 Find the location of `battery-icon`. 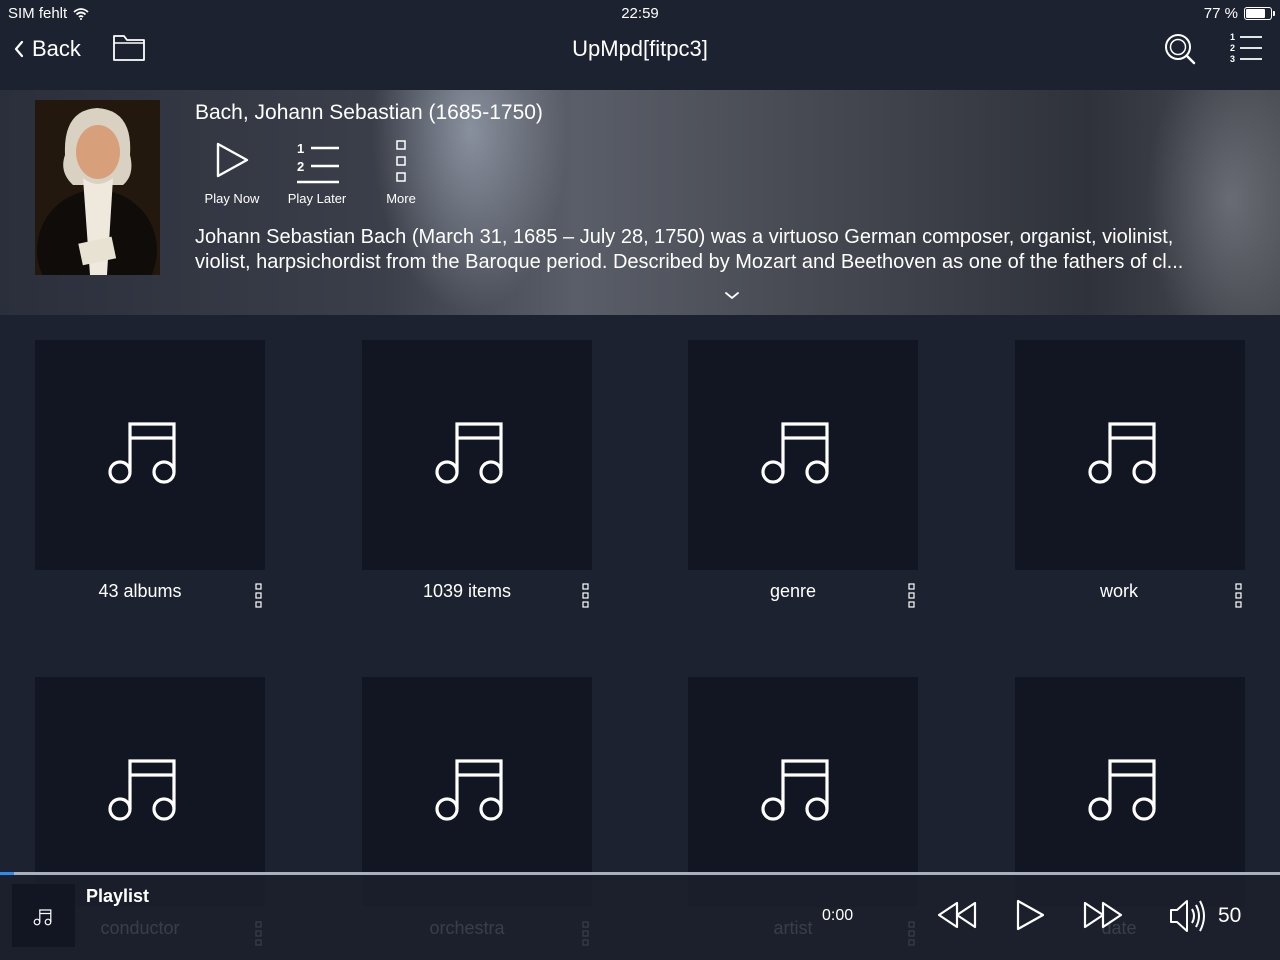

battery-icon is located at coordinates (1259, 13).